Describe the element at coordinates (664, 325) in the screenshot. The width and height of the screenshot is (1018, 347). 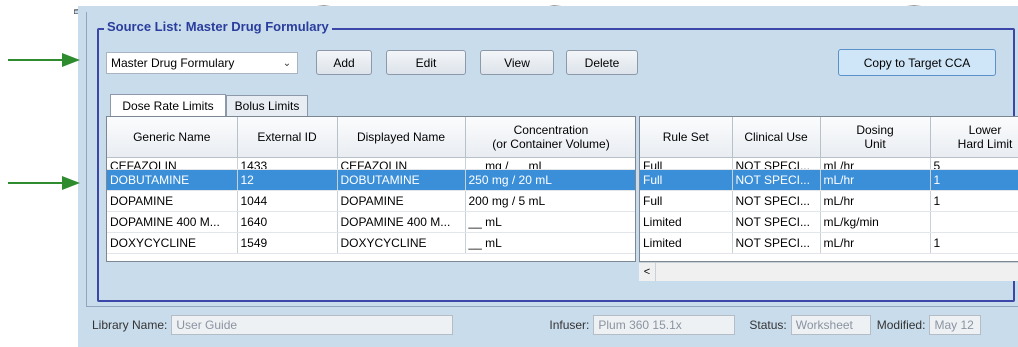
I see `infuser-field: Plum 360 15.1x` at that location.